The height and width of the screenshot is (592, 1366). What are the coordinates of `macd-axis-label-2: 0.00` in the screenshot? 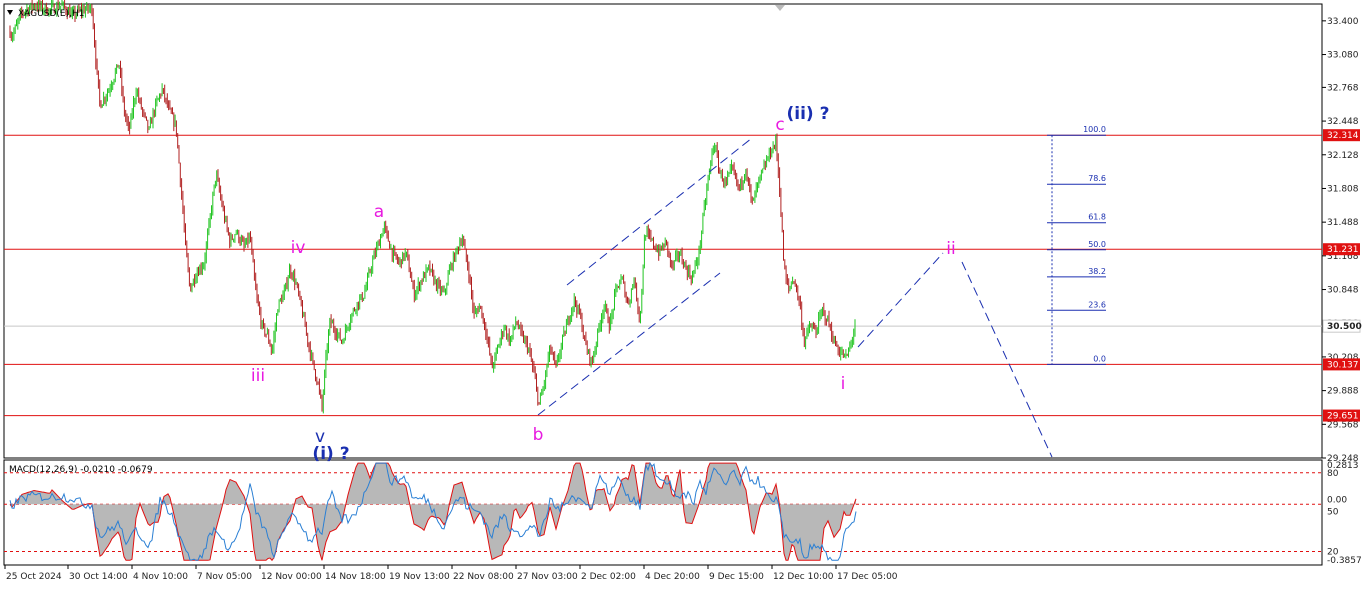 It's located at (1337, 500).